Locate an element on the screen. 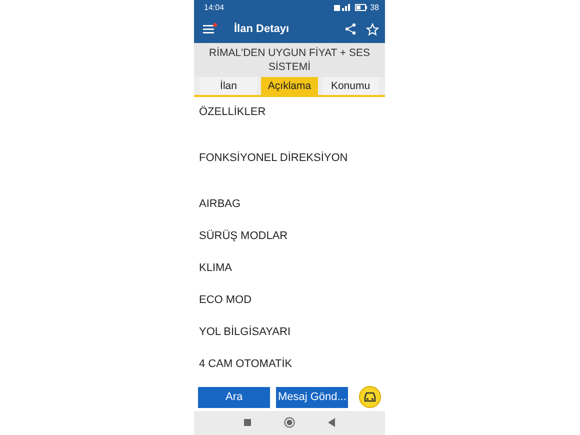 The image size is (580, 435). feature-text: AIRBAG is located at coordinates (220, 204).